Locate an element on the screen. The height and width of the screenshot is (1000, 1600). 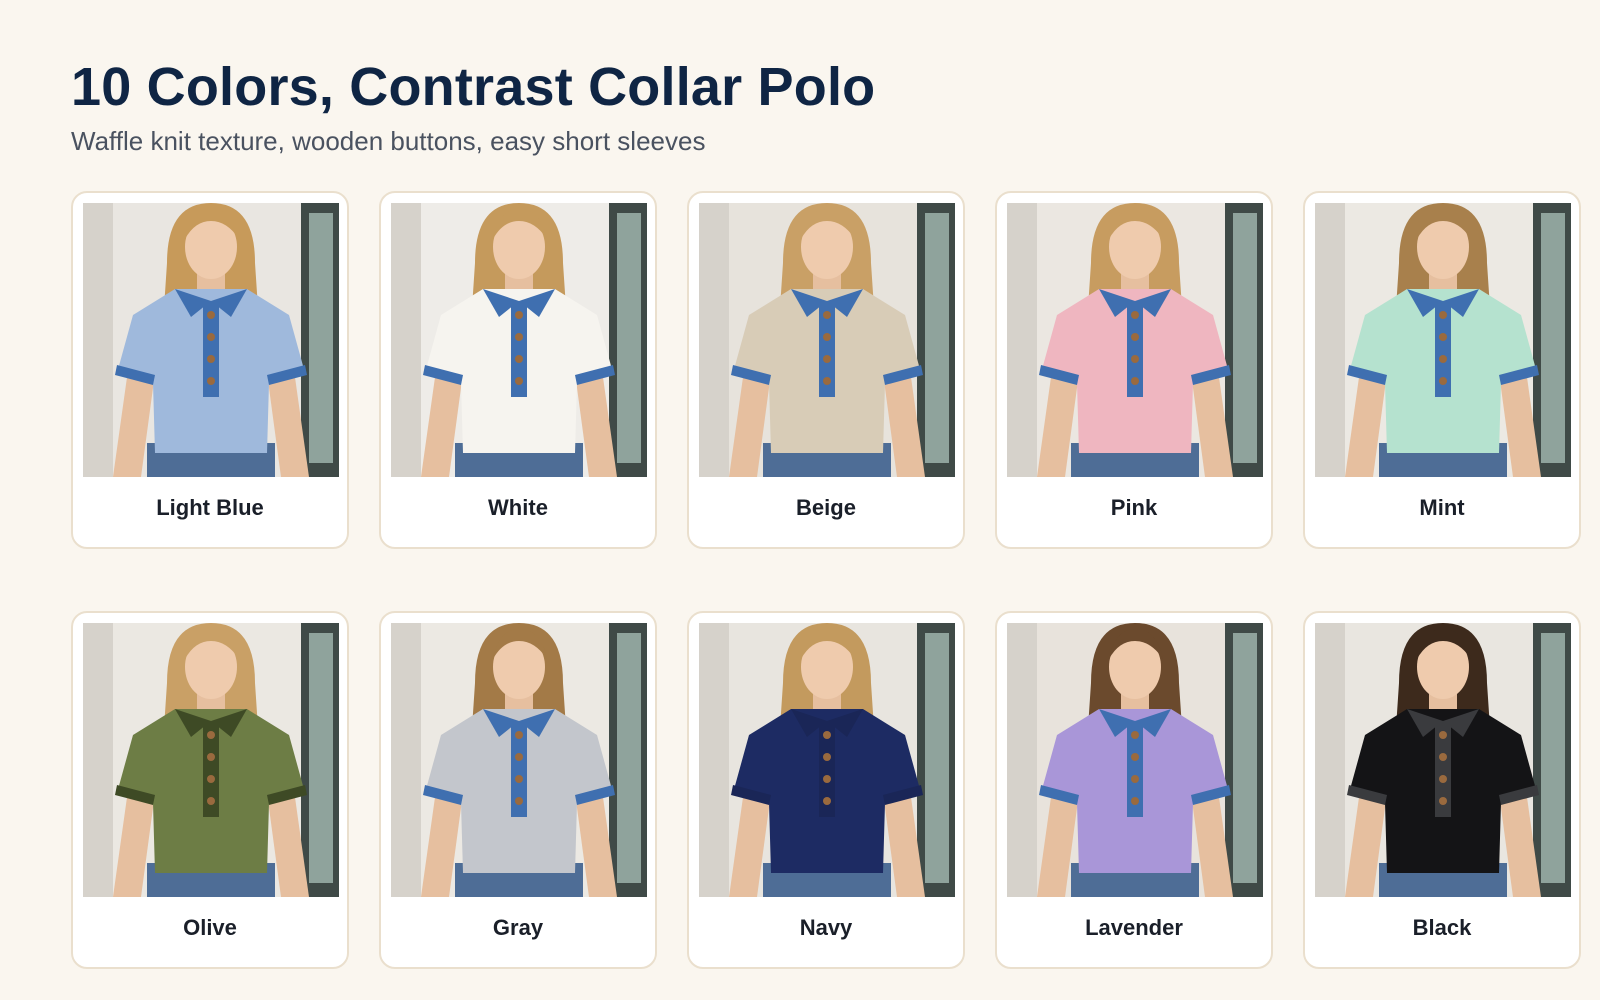
color-card-lavender: Lavender is located at coordinates (1134, 790).